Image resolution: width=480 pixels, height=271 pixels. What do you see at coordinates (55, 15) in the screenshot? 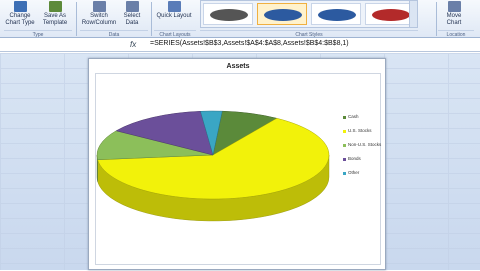
I see `save-as-template-button: Save As Template` at bounding box center [55, 15].